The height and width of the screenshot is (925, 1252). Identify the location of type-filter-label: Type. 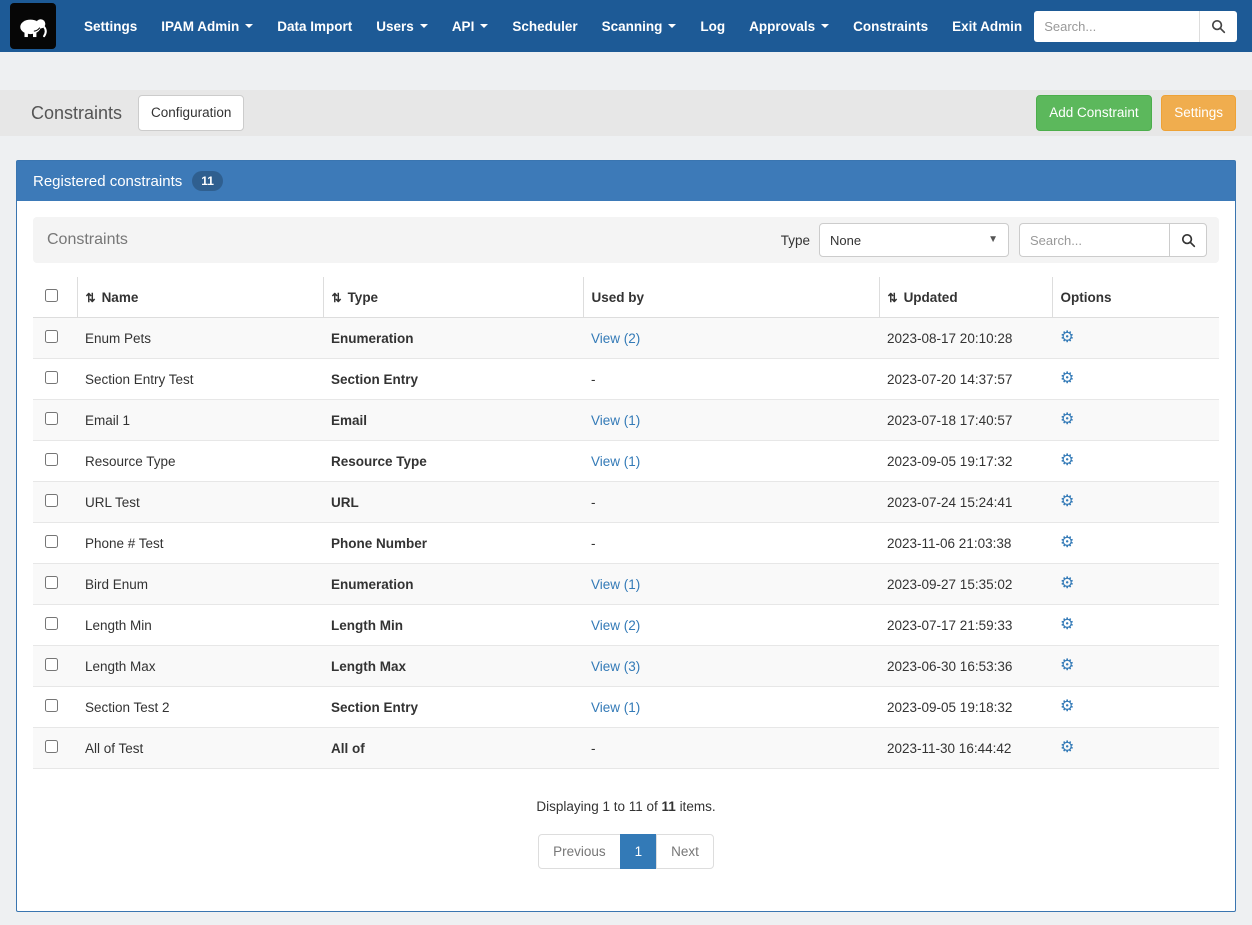
(795, 240).